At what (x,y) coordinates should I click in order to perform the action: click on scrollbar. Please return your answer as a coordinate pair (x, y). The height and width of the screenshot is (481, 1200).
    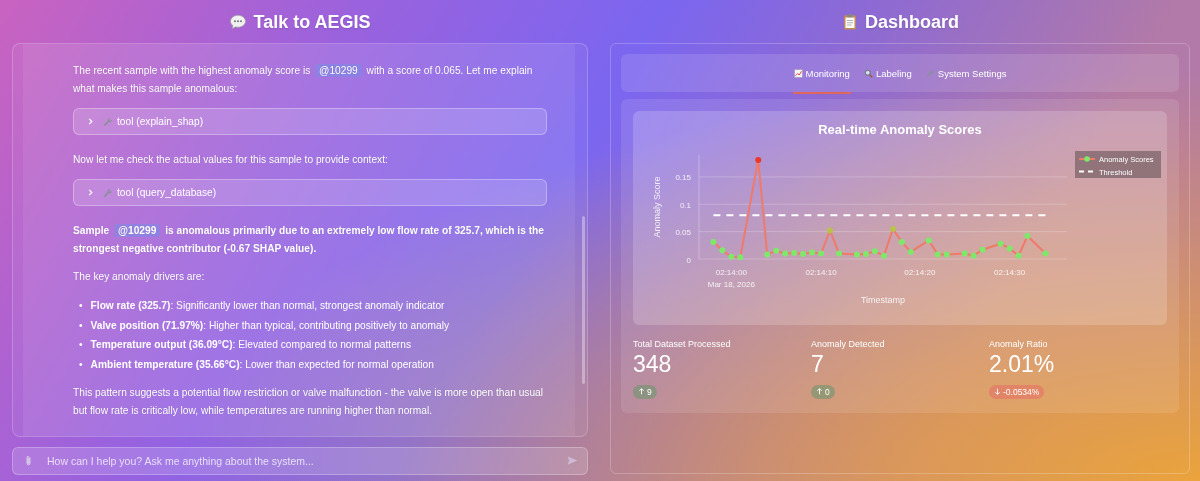
    Looking at the image, I should click on (583, 300).